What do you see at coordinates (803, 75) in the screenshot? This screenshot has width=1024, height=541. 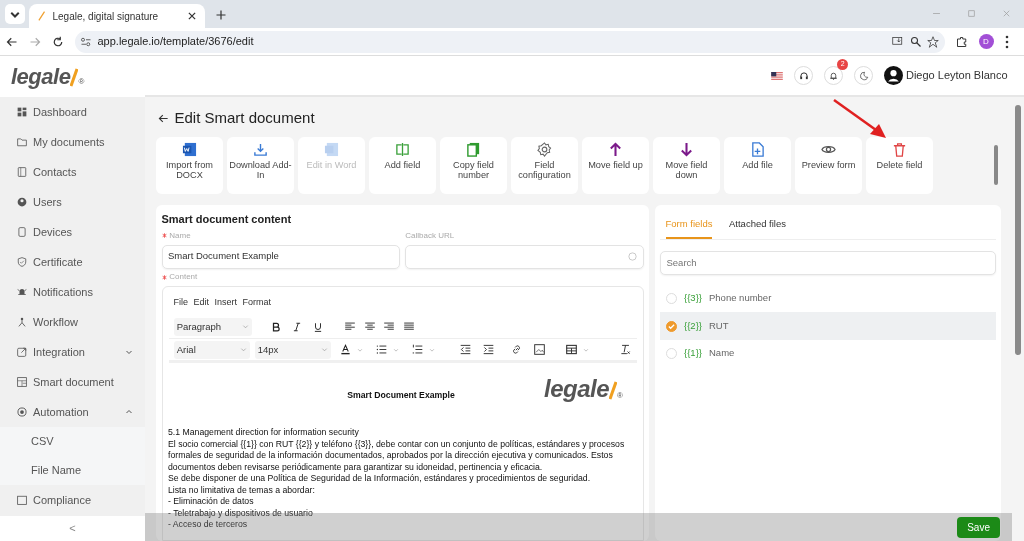 I see `headset-icon` at bounding box center [803, 75].